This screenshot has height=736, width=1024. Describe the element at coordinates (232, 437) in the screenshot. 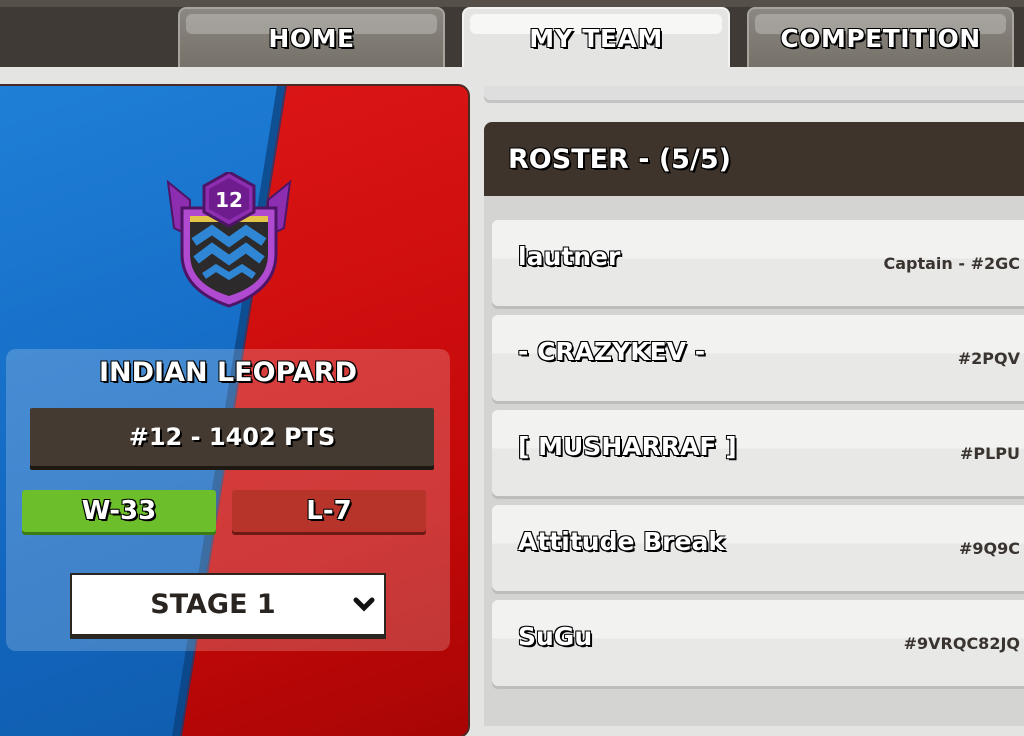

I see `team-rank-points: #12 - 1402 PTS` at that location.